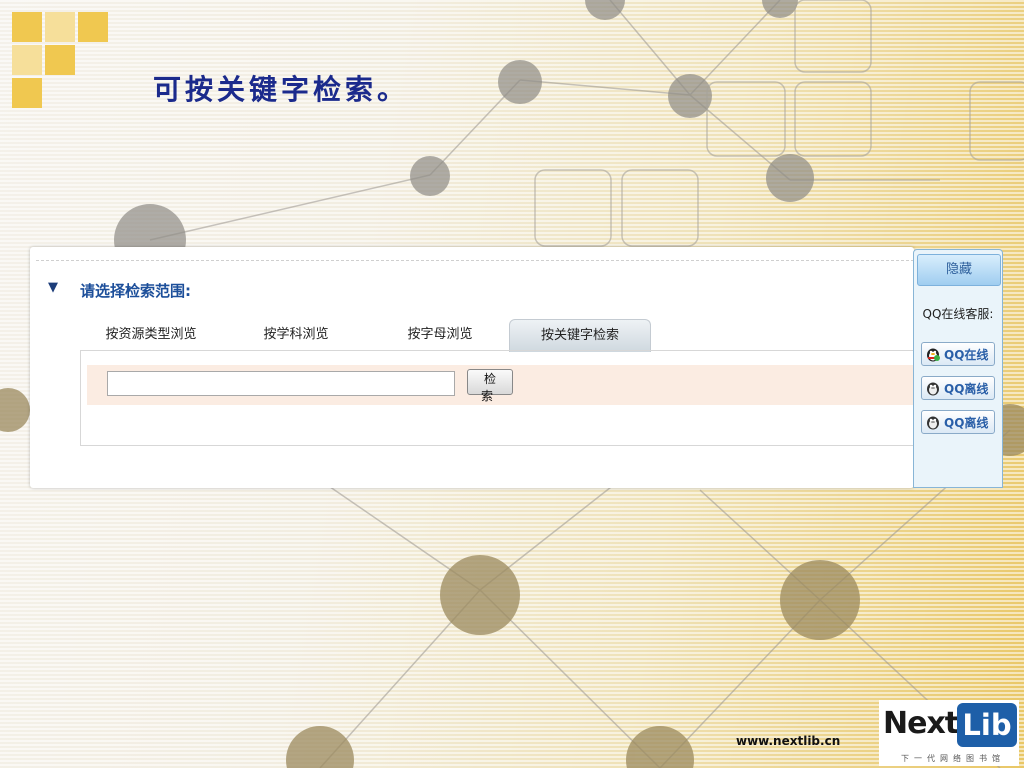 The height and width of the screenshot is (768, 1024). What do you see at coordinates (580, 335) in the screenshot?
I see `tab-keyword-search: 按关键字检索` at bounding box center [580, 335].